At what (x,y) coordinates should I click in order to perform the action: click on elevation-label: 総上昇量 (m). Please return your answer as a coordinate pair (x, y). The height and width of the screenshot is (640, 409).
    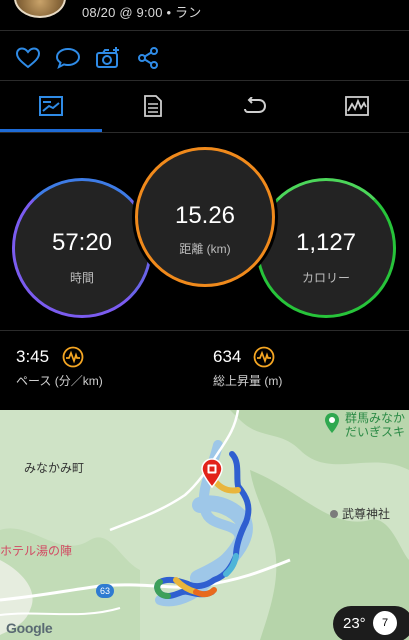
    Looking at the image, I should click on (248, 381).